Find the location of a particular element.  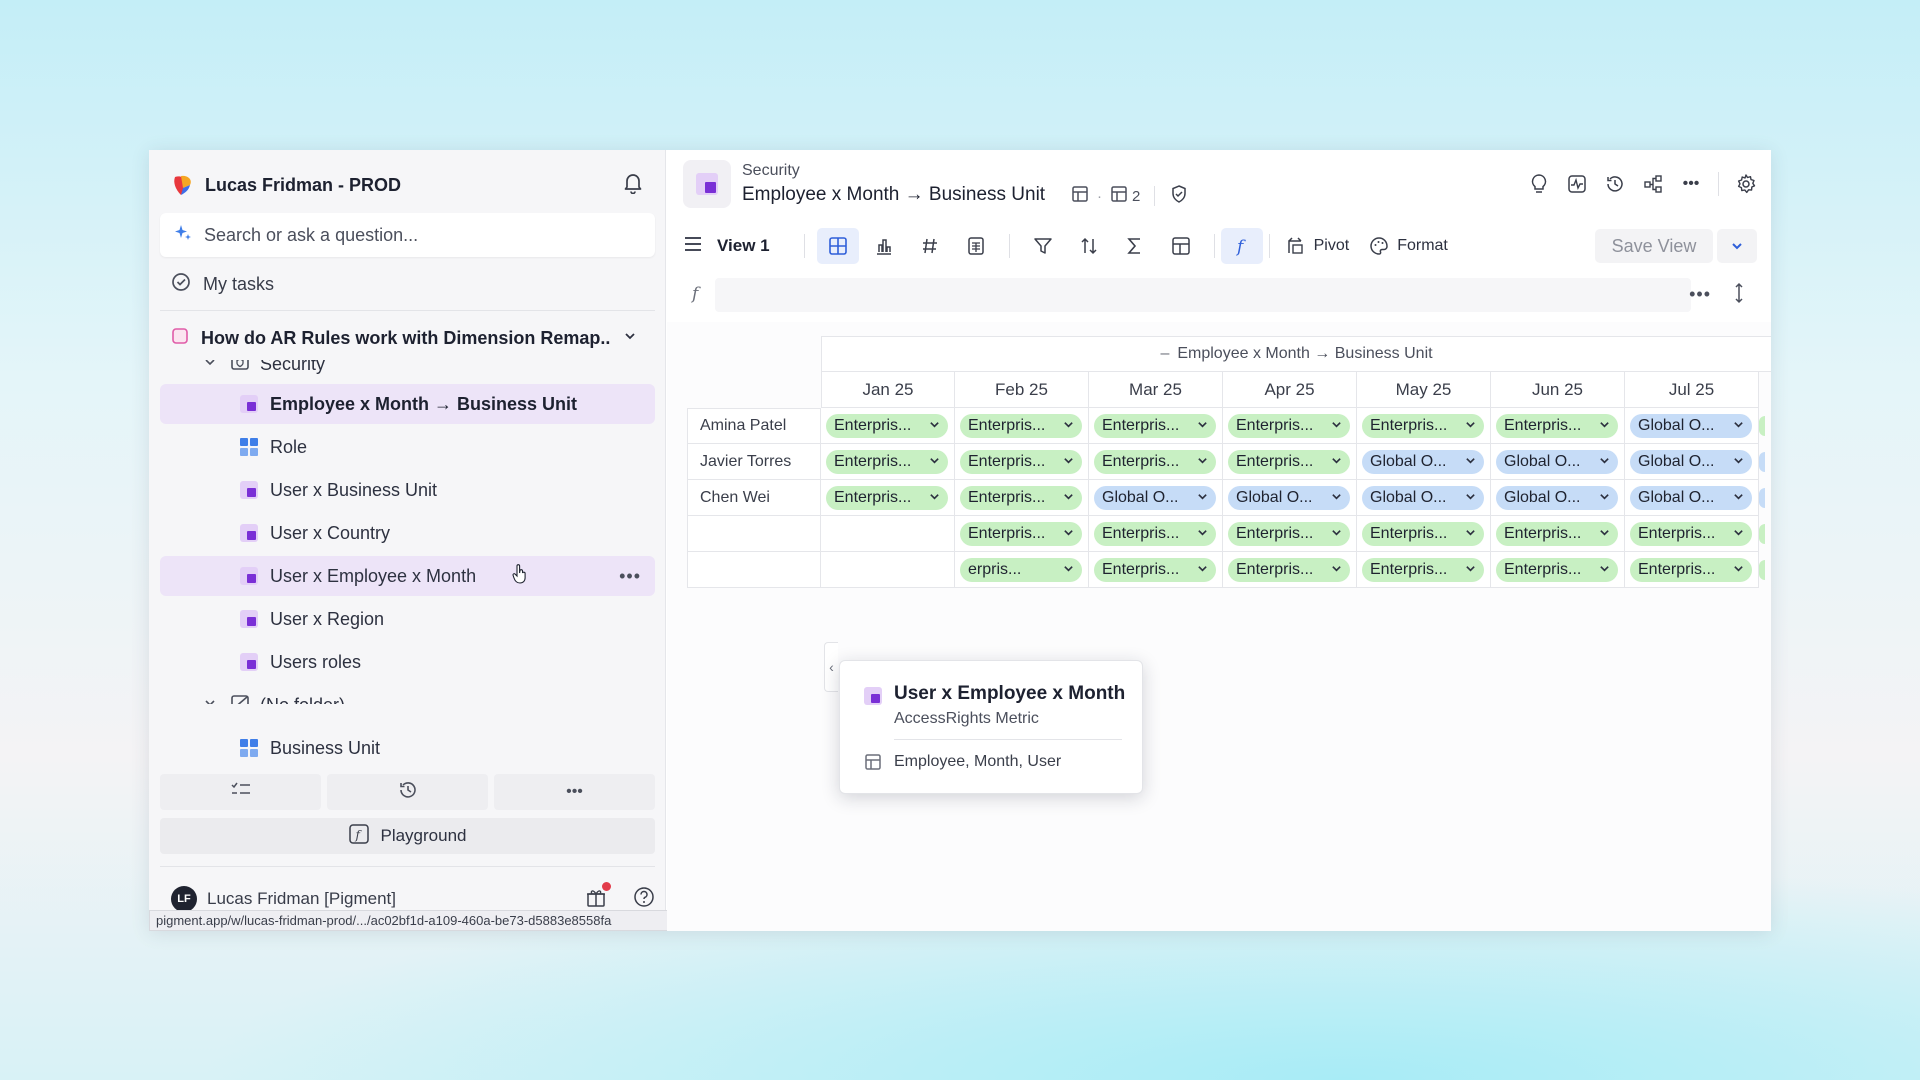

collapse-icon: – is located at coordinates (1164, 354).